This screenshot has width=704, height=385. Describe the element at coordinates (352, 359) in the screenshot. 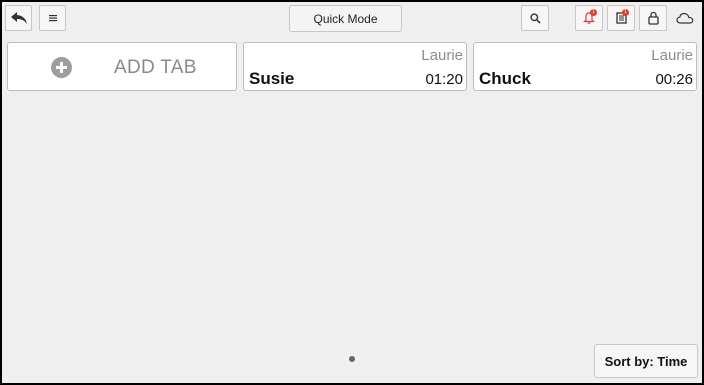

I see `page-indicator-dot` at that location.